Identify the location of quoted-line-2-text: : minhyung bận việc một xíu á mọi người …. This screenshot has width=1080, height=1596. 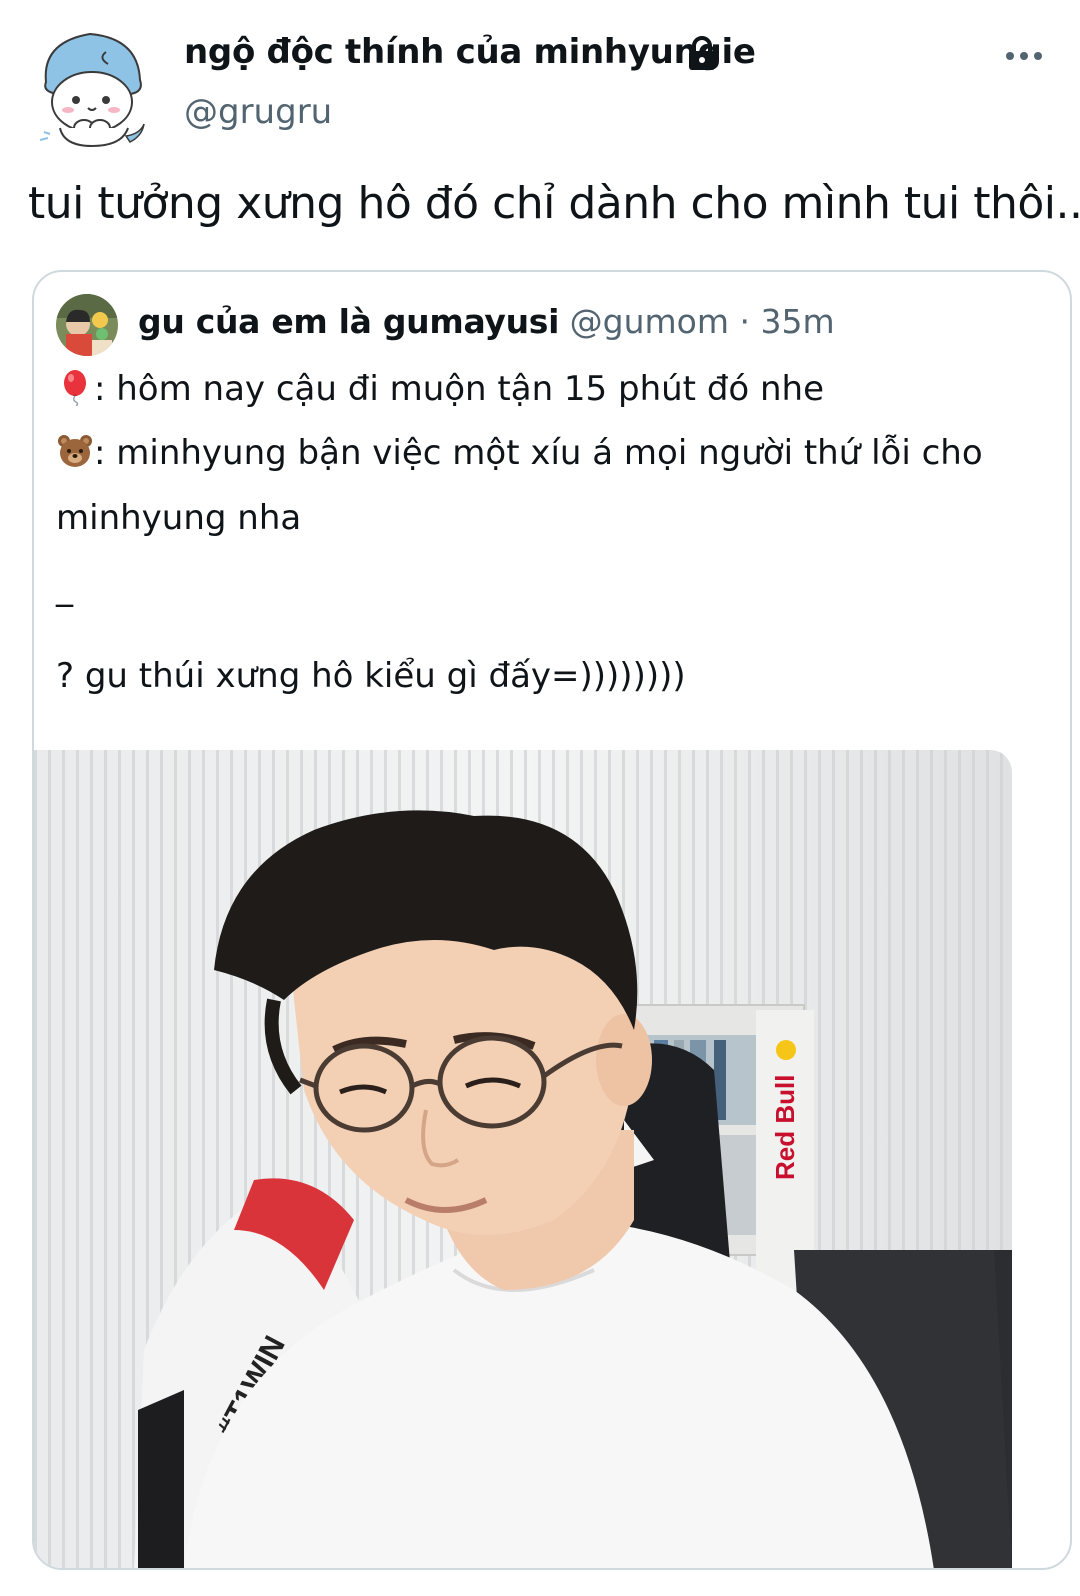
(538, 453).